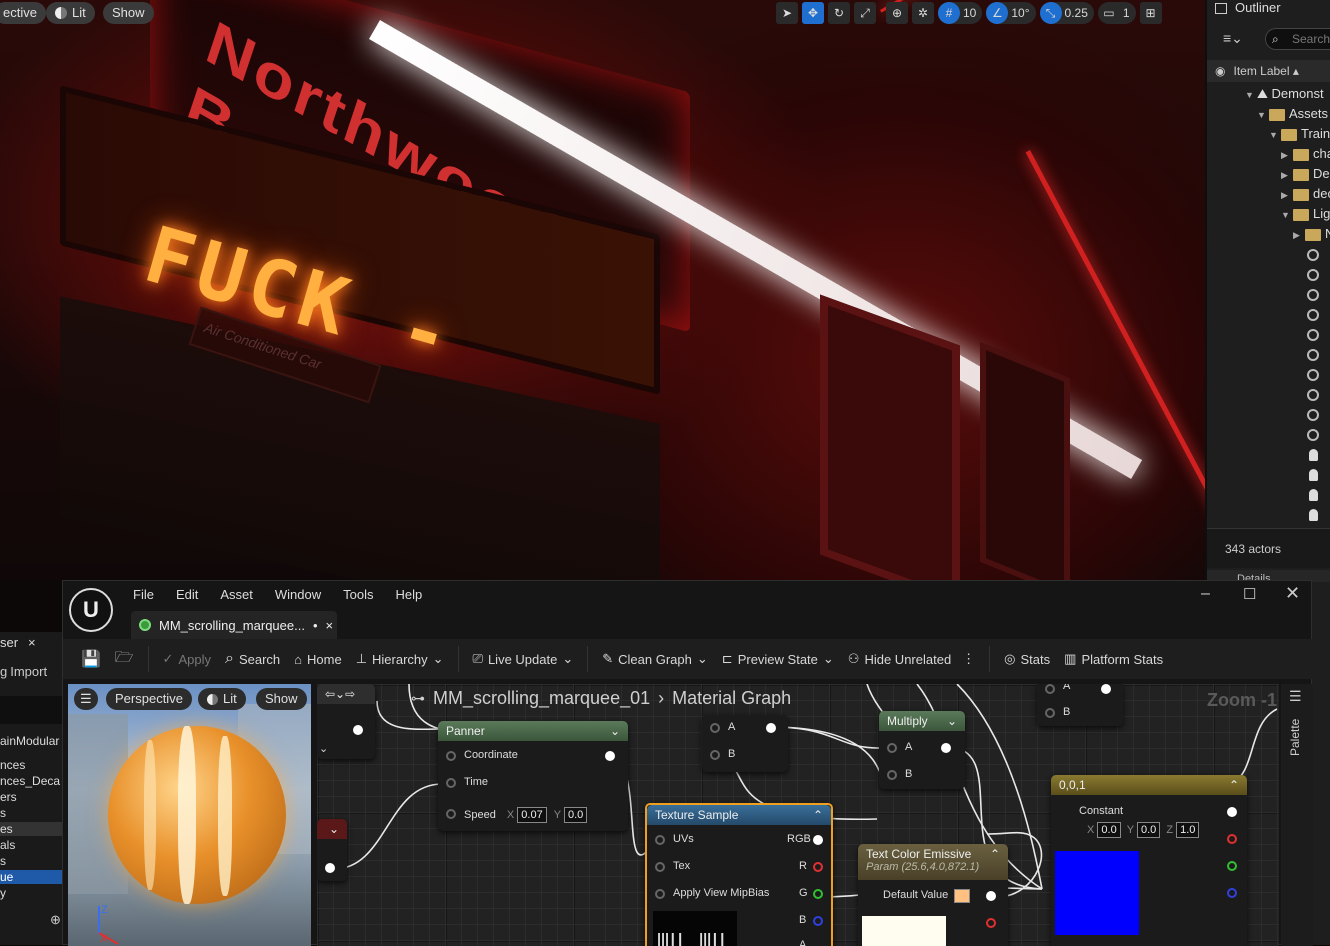 The width and height of the screenshot is (1330, 946). What do you see at coordinates (1268, 154) in the screenshot?
I see `outliner-row: ▶cha` at bounding box center [1268, 154].